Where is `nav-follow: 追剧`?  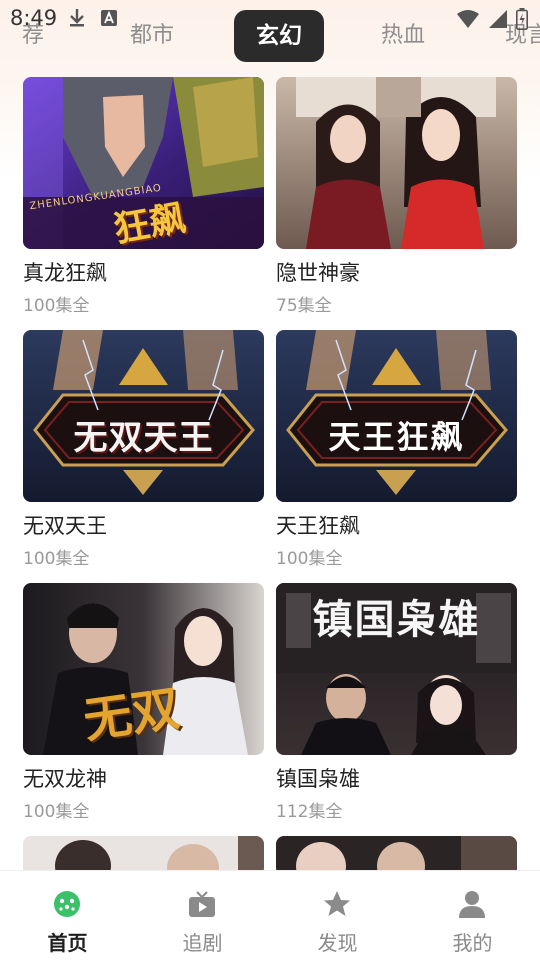
nav-follow: 追剧 is located at coordinates (202, 915).